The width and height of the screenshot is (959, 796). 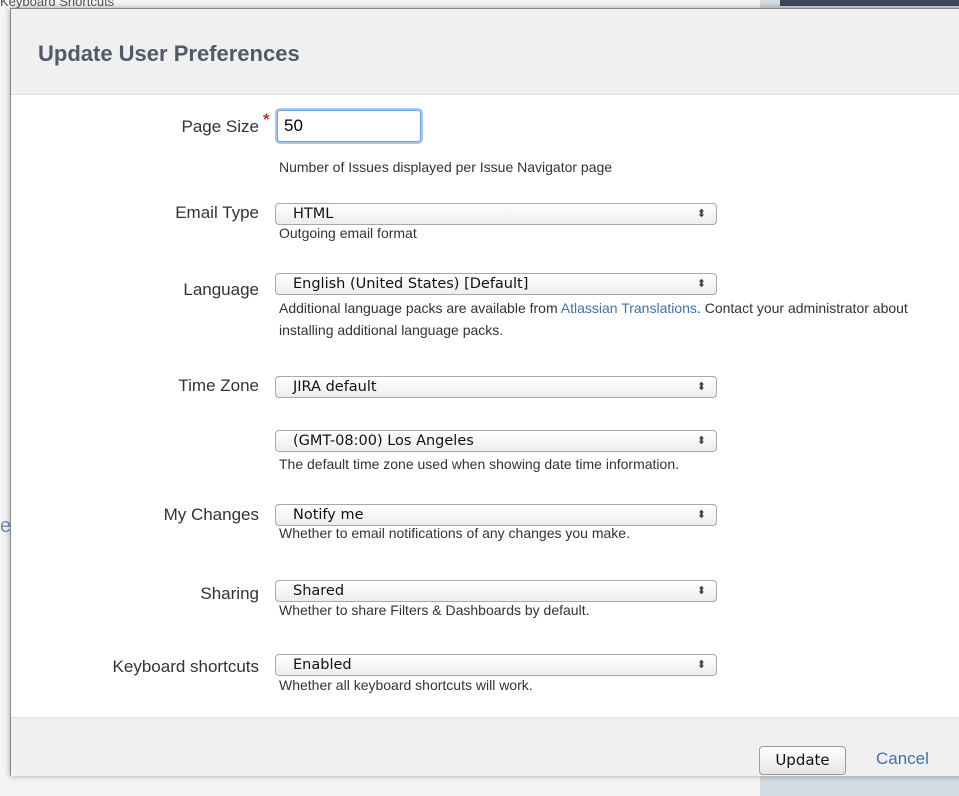 What do you see at coordinates (217, 212) in the screenshot?
I see `email-type-label: Email Type` at bounding box center [217, 212].